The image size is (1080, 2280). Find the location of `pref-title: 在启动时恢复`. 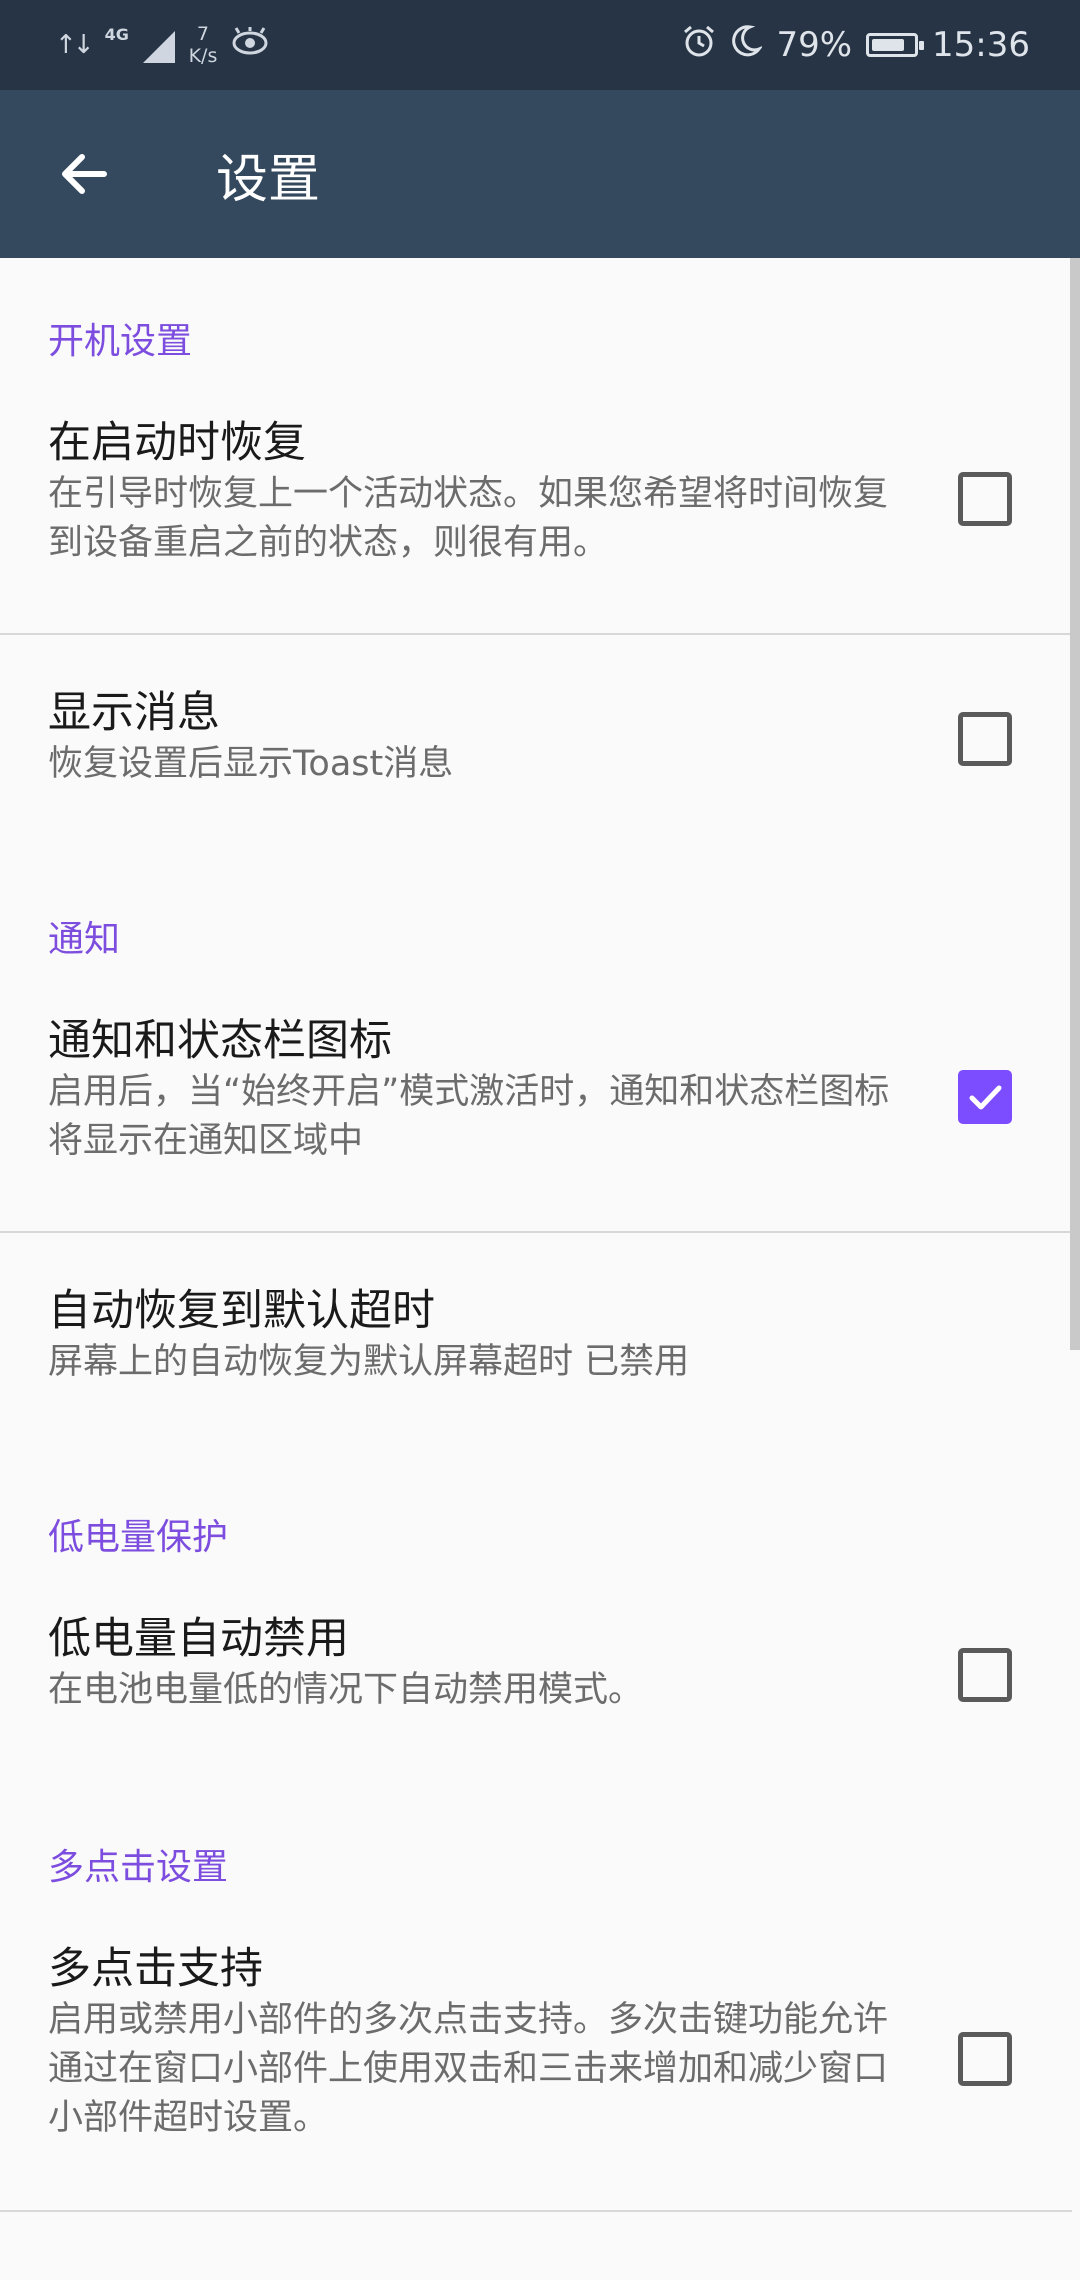

pref-title: 在启动时恢复 is located at coordinates (177, 443).